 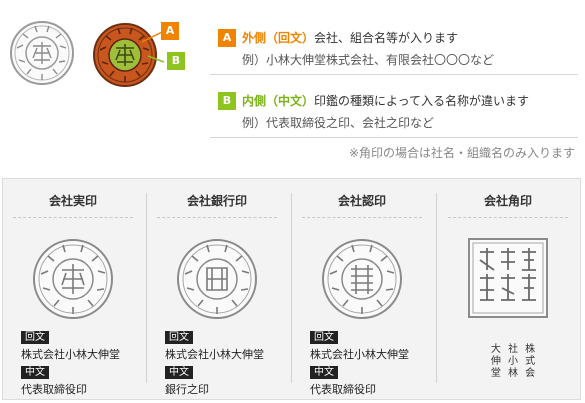 What do you see at coordinates (508, 278) in the screenshot?
I see `kakuin-seal-image` at bounding box center [508, 278].